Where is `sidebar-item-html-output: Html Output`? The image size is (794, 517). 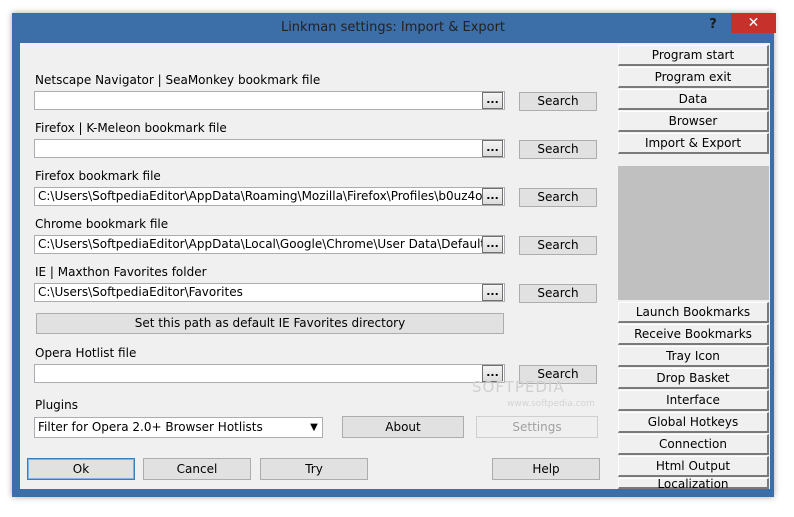 sidebar-item-html-output: Html Output is located at coordinates (693, 466).